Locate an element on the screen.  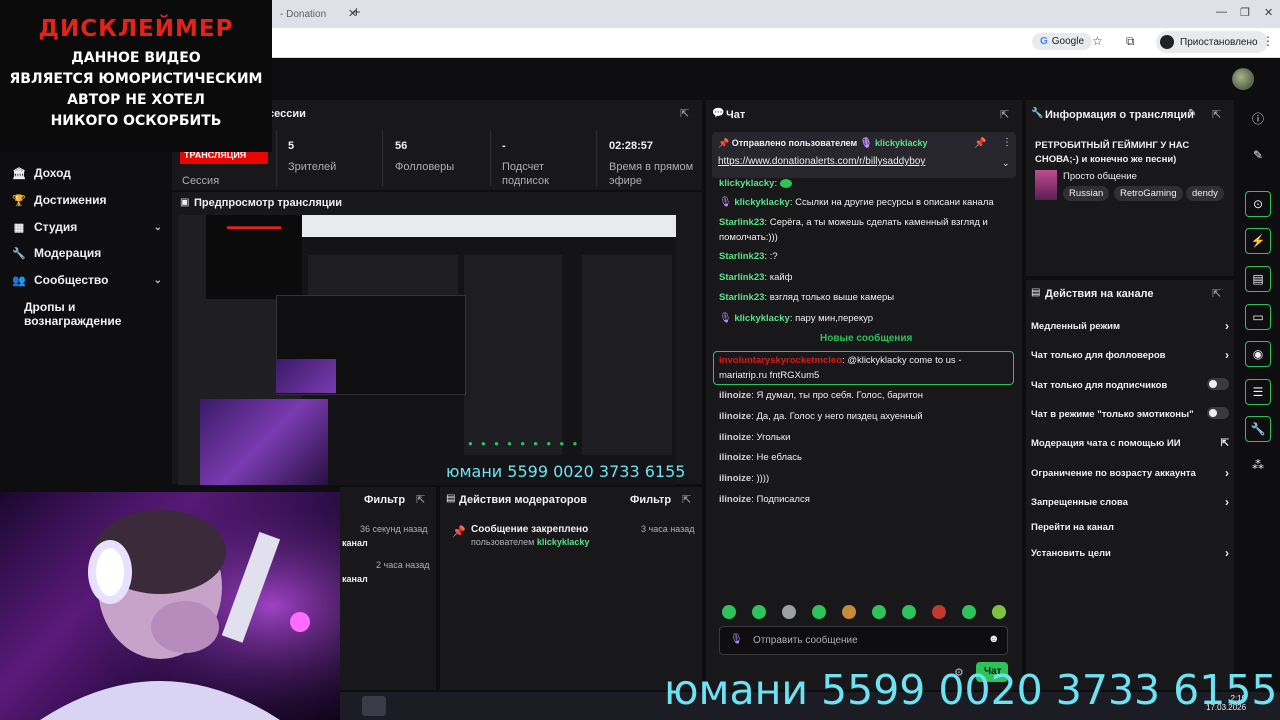
broadcast-icon: ◉ is located at coordinates (1258, 354).